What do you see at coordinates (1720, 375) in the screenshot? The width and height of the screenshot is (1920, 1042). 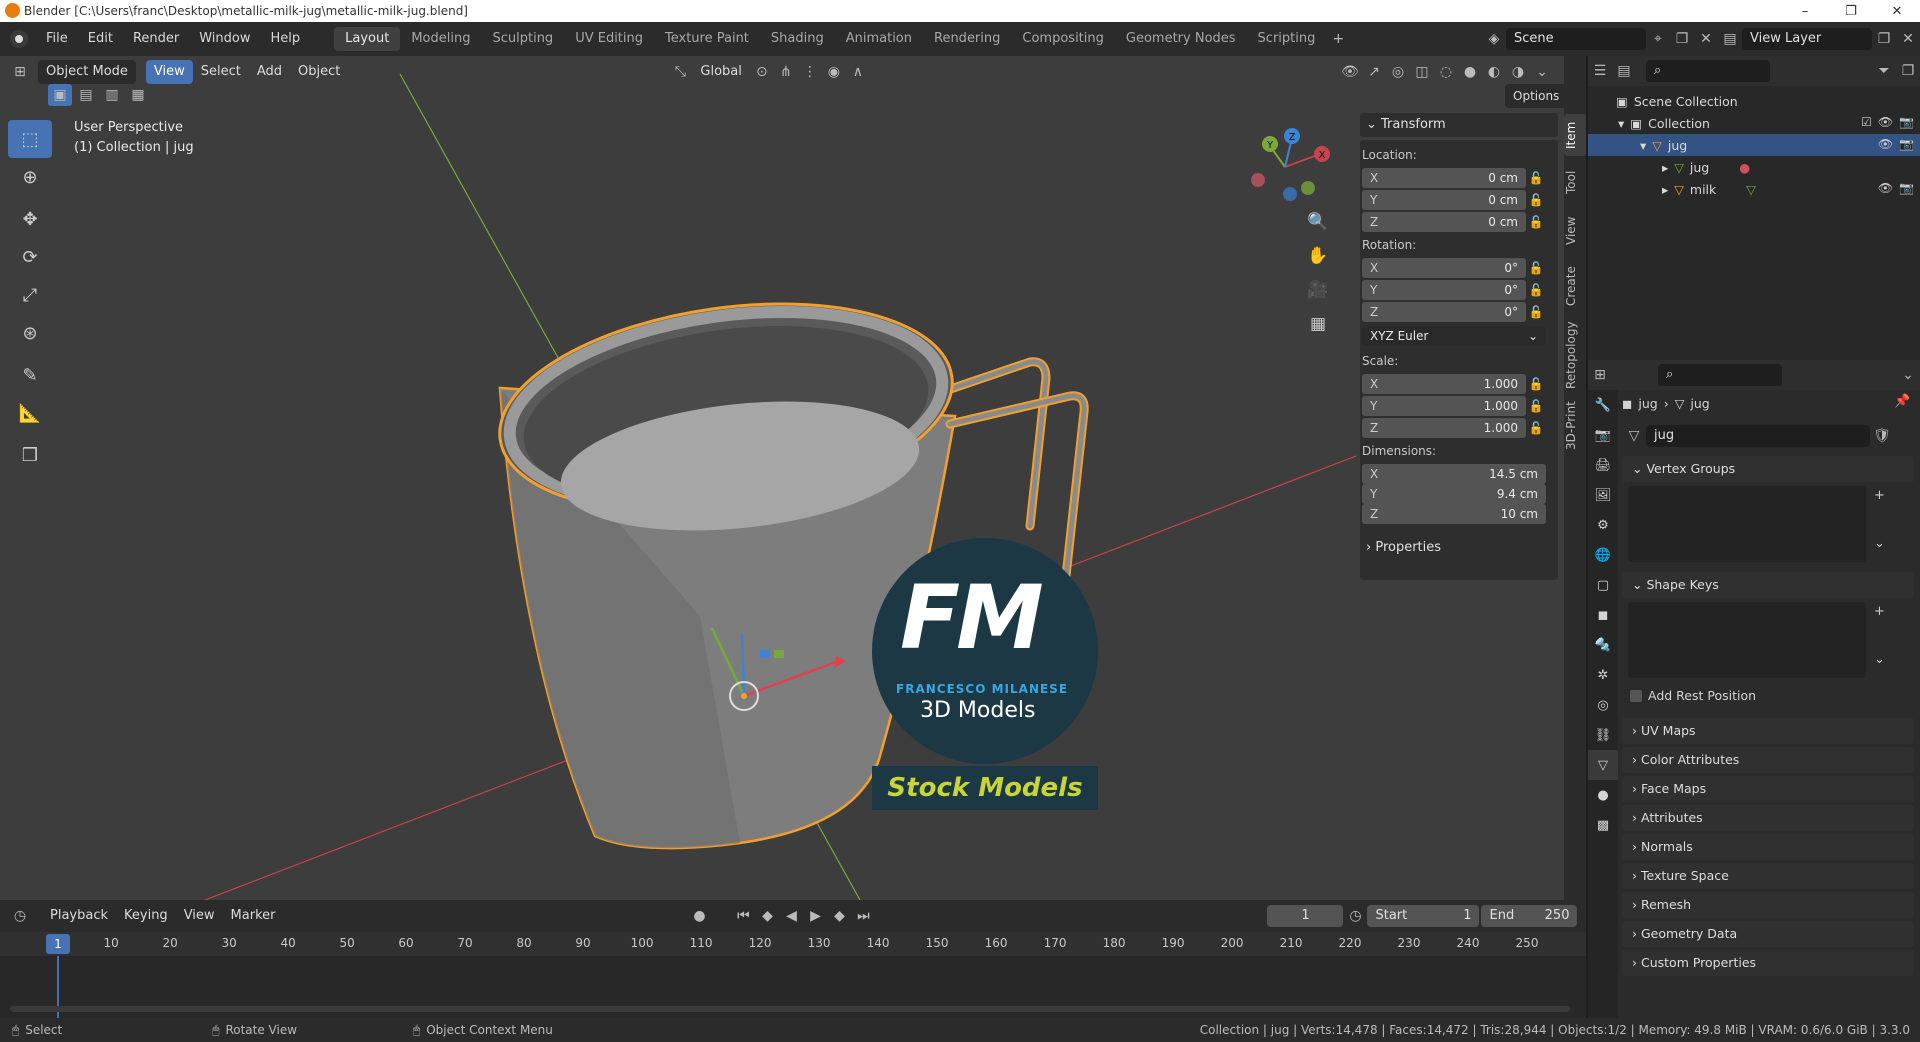 I see `properties-search-input: ⌕` at bounding box center [1720, 375].